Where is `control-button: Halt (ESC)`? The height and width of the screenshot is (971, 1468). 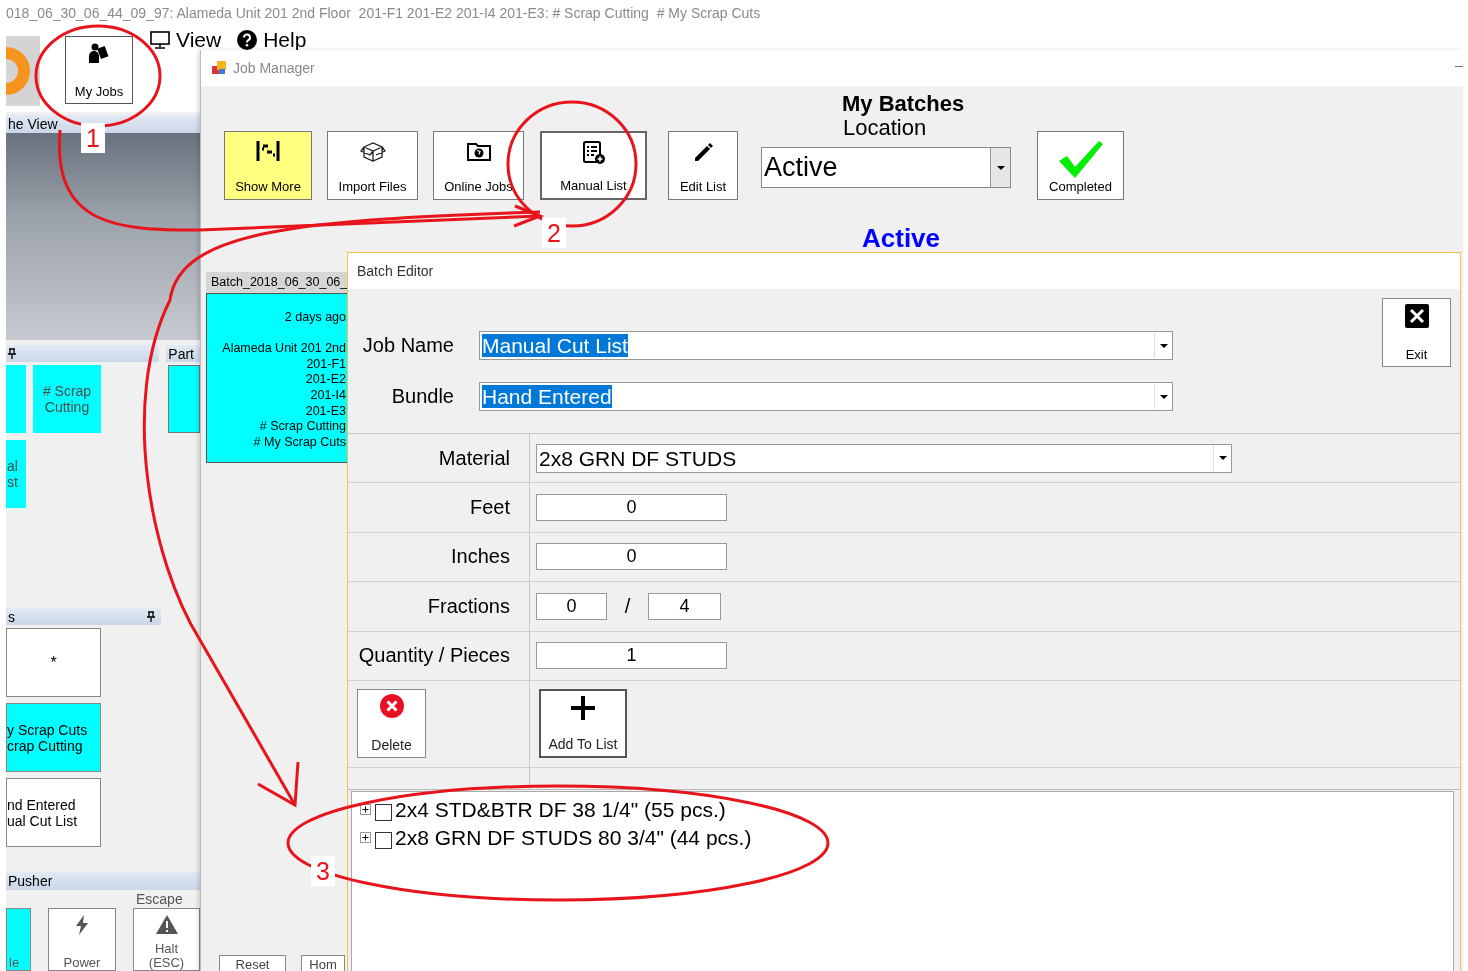
control-button: Halt (ESC) is located at coordinates (166, 939).